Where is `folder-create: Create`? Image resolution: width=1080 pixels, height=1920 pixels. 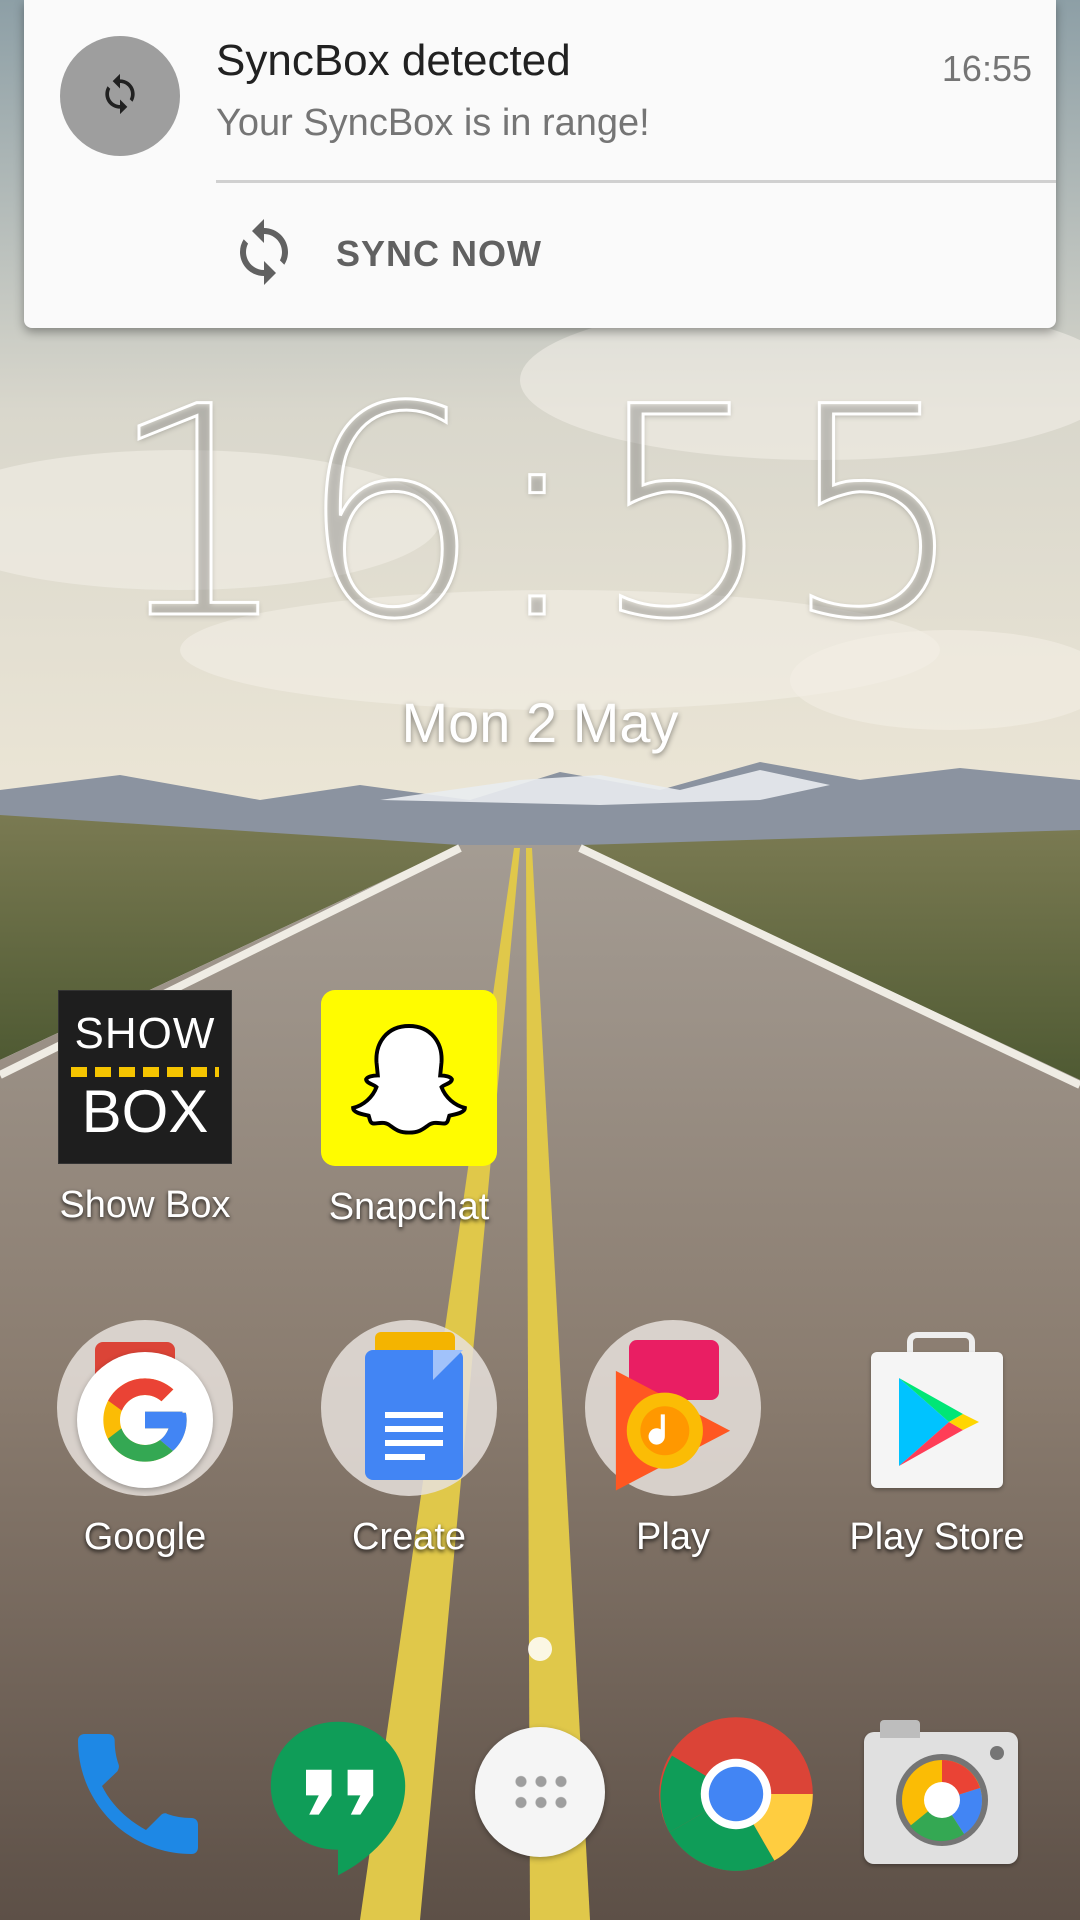 folder-create: Create is located at coordinates (409, 1439).